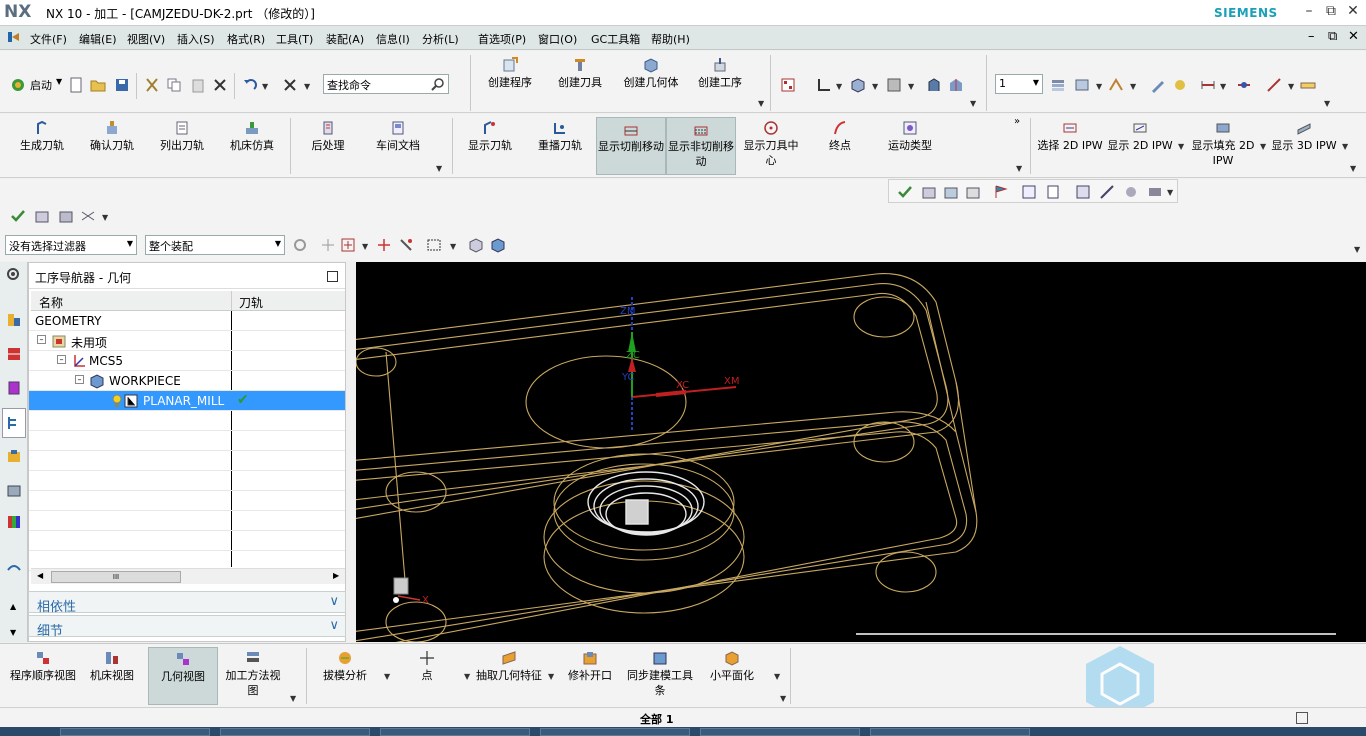 The image size is (1366, 736). Describe the element at coordinates (1133, 86) in the screenshot. I see `move-layer-dropdown-icon: ▼` at that location.